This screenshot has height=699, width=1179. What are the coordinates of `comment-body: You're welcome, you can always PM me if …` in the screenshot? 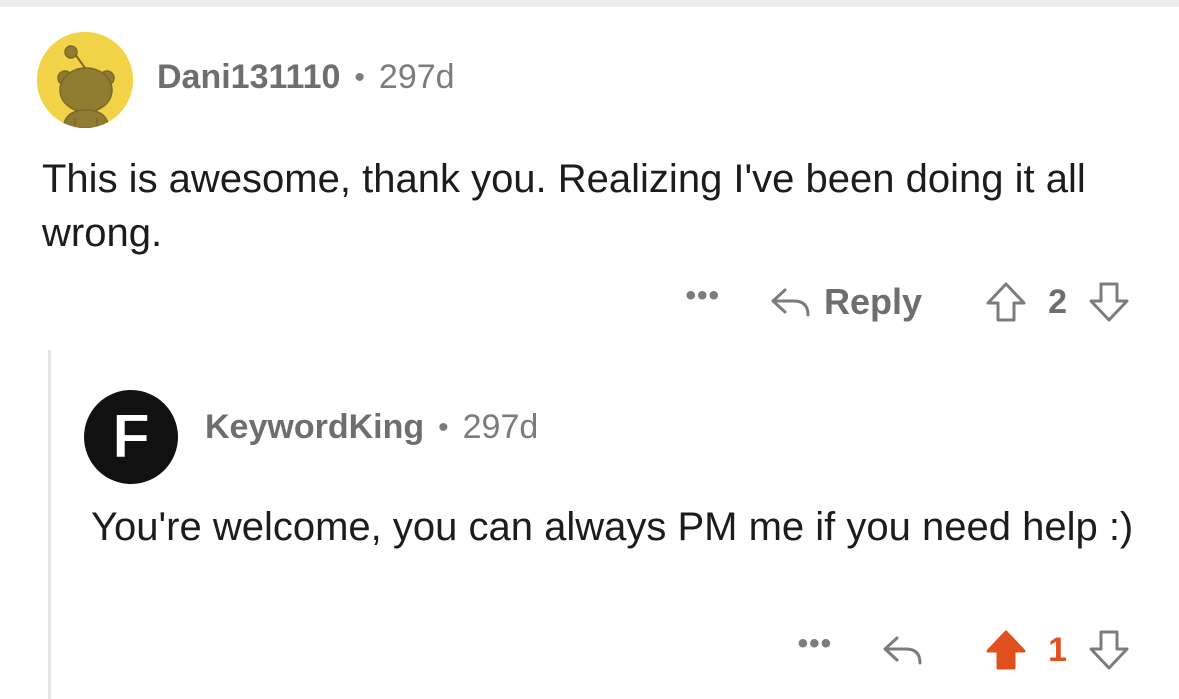 It's located at (612, 527).